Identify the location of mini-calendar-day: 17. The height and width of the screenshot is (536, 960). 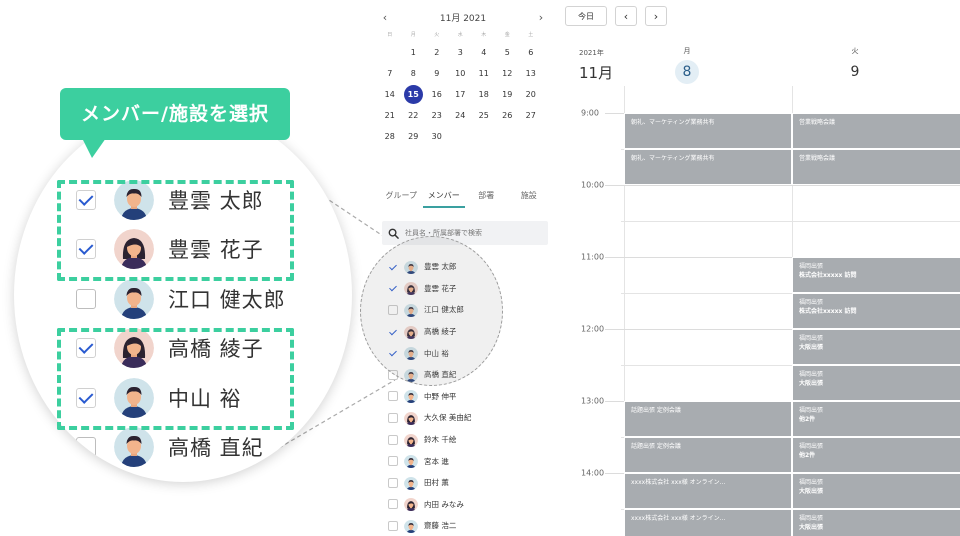
(461, 94).